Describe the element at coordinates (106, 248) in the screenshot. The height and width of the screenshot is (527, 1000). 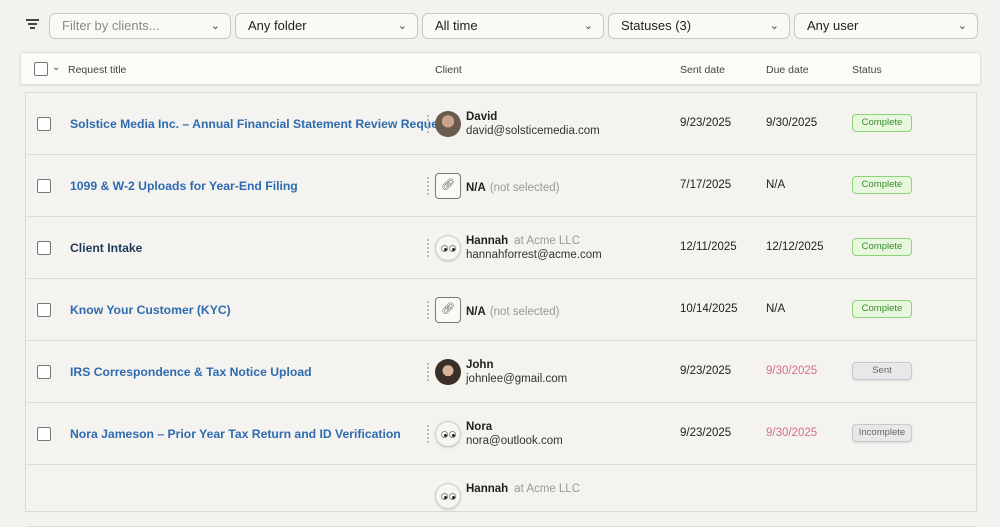
I see `request-title-link: Client Intake` at that location.